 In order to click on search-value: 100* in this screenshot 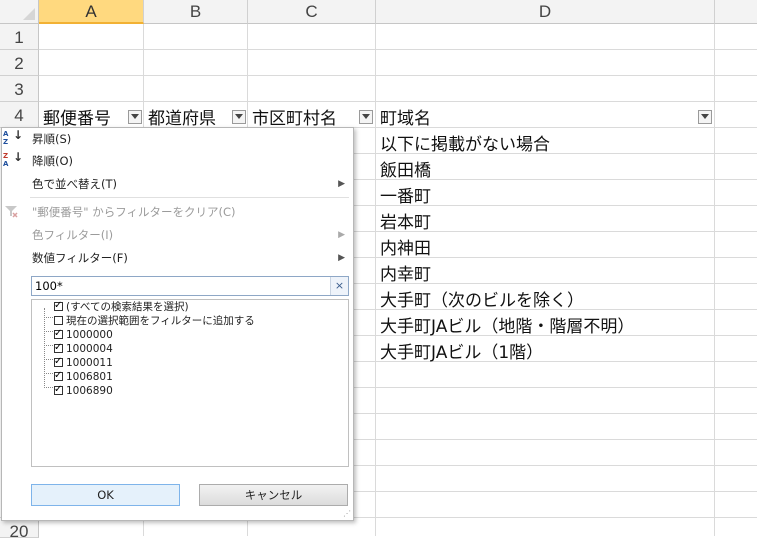, I will do `click(49, 286)`.